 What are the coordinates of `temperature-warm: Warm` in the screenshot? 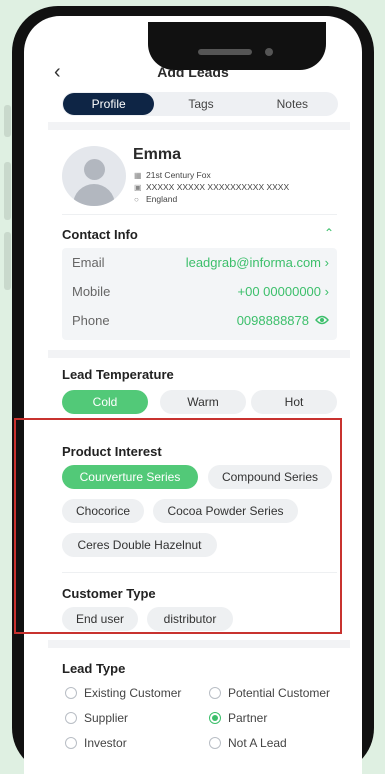 It's located at (203, 402).